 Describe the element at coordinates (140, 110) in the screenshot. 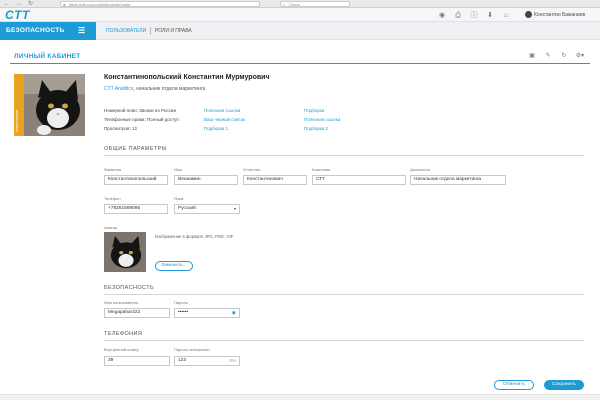

I see `info-dial-plan: Номерной план: Звонки по России` at that location.